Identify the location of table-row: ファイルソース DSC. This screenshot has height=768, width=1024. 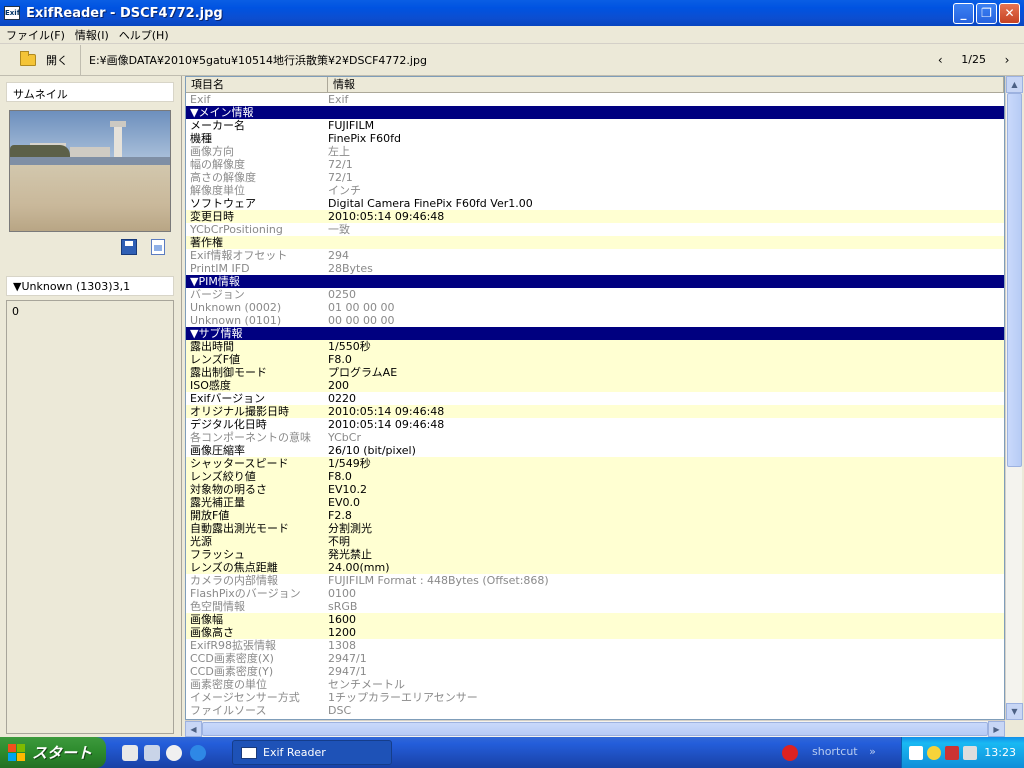
(595, 710).